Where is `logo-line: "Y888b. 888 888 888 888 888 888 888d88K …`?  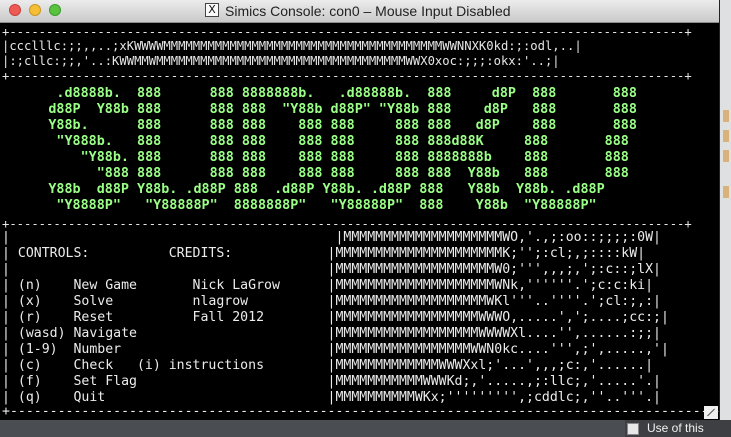 logo-line: "Y888b. 888 888 888 888 888 888 888d88K … is located at coordinates (314, 141).